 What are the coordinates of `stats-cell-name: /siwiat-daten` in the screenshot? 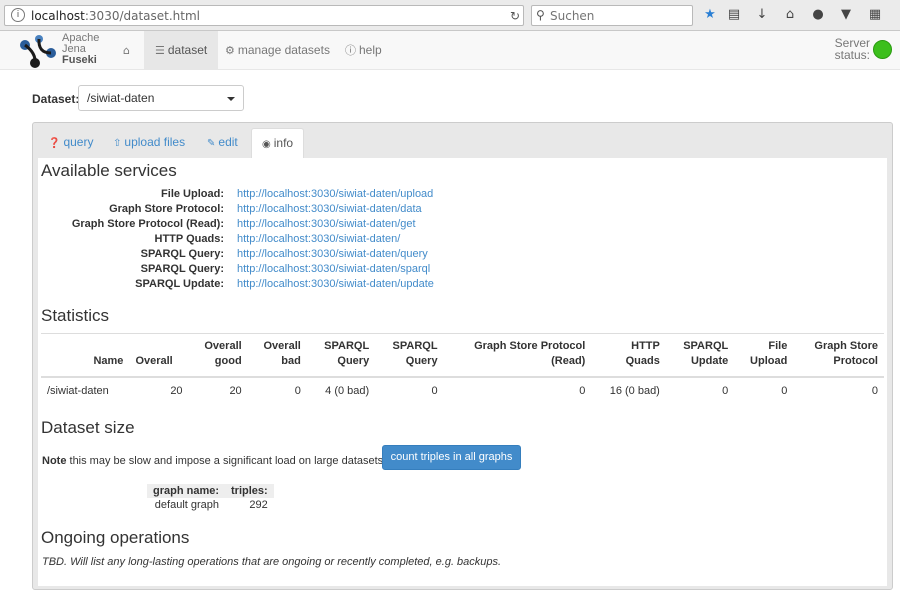 It's located at (85, 390).